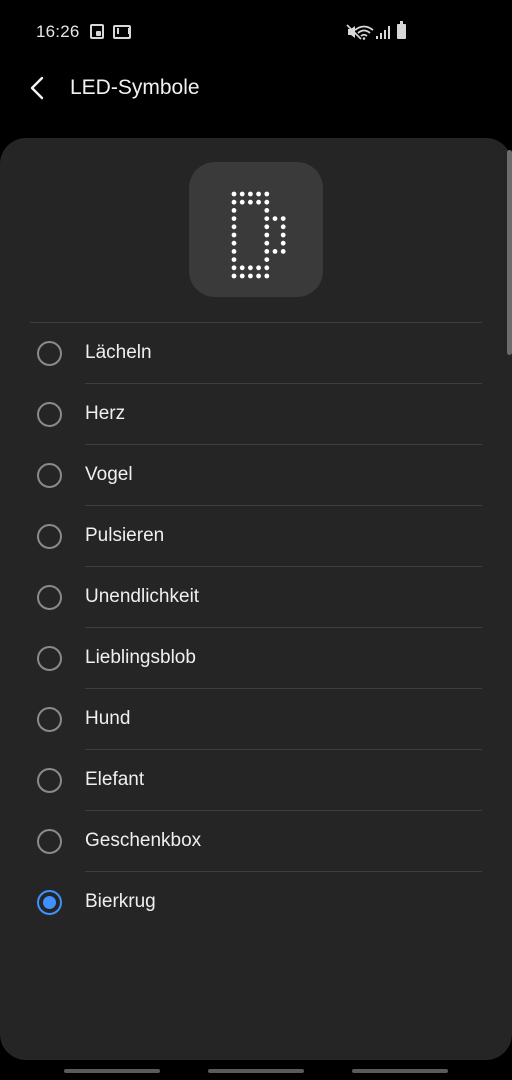  I want to click on led-option-3: Vogel, so click(256, 475).